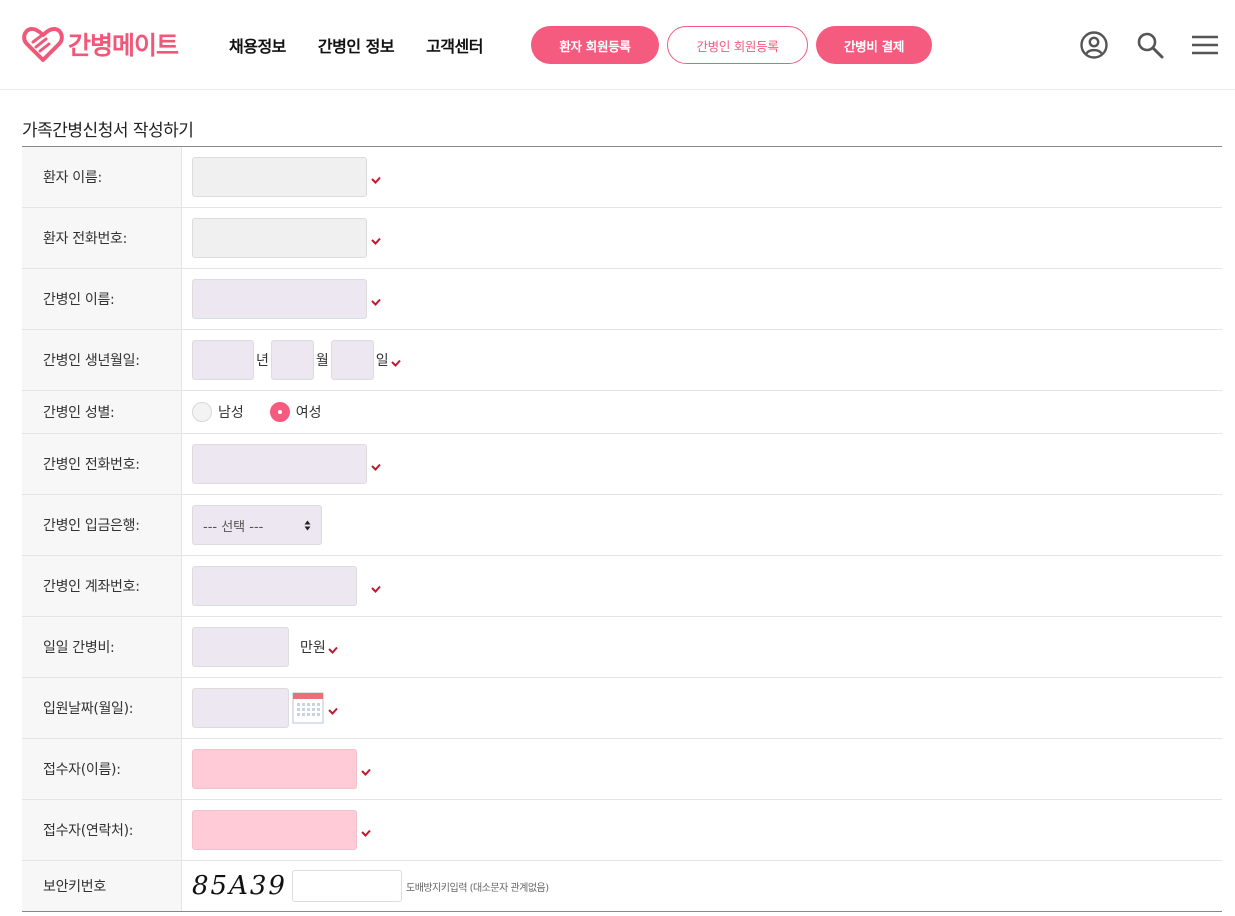 Image resolution: width=1235 pixels, height=916 pixels. Describe the element at coordinates (622, 412) in the screenshot. I see `row-caregiver-gender: 간병인 성별: 남성 여성` at that location.